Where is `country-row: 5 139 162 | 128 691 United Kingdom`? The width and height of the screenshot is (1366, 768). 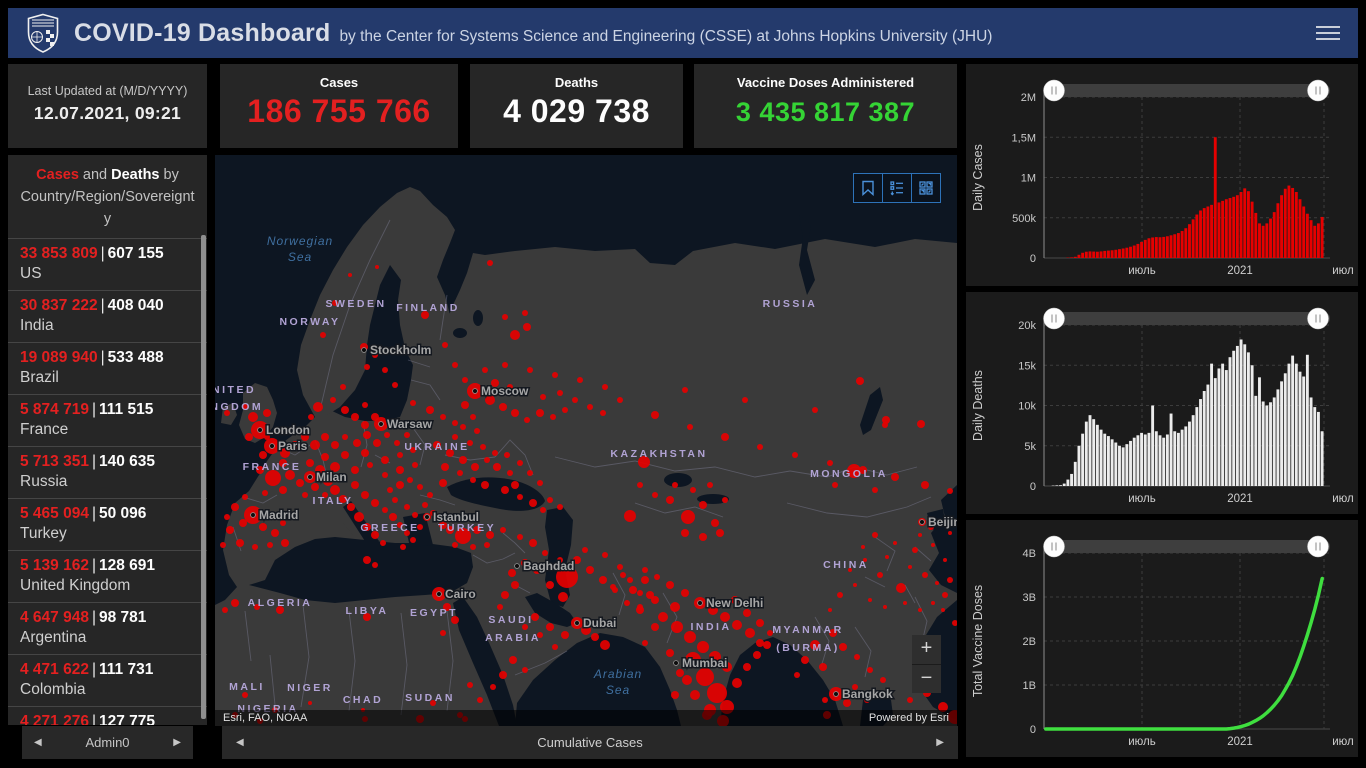
country-row: 5 139 162 | 128 691 United Kingdom is located at coordinates (107, 576).